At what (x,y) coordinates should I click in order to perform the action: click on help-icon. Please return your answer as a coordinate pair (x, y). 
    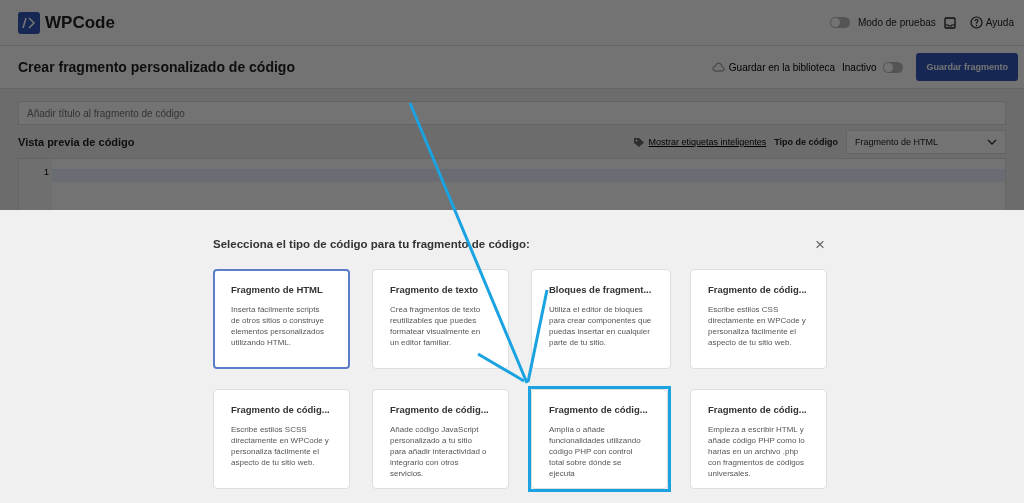
    Looking at the image, I should click on (976, 22).